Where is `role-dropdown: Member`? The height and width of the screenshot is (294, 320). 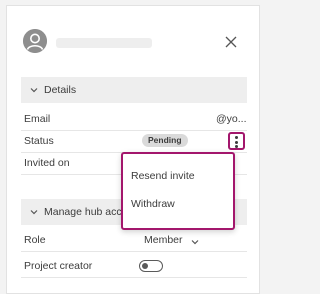
role-dropdown: Member is located at coordinates (171, 240).